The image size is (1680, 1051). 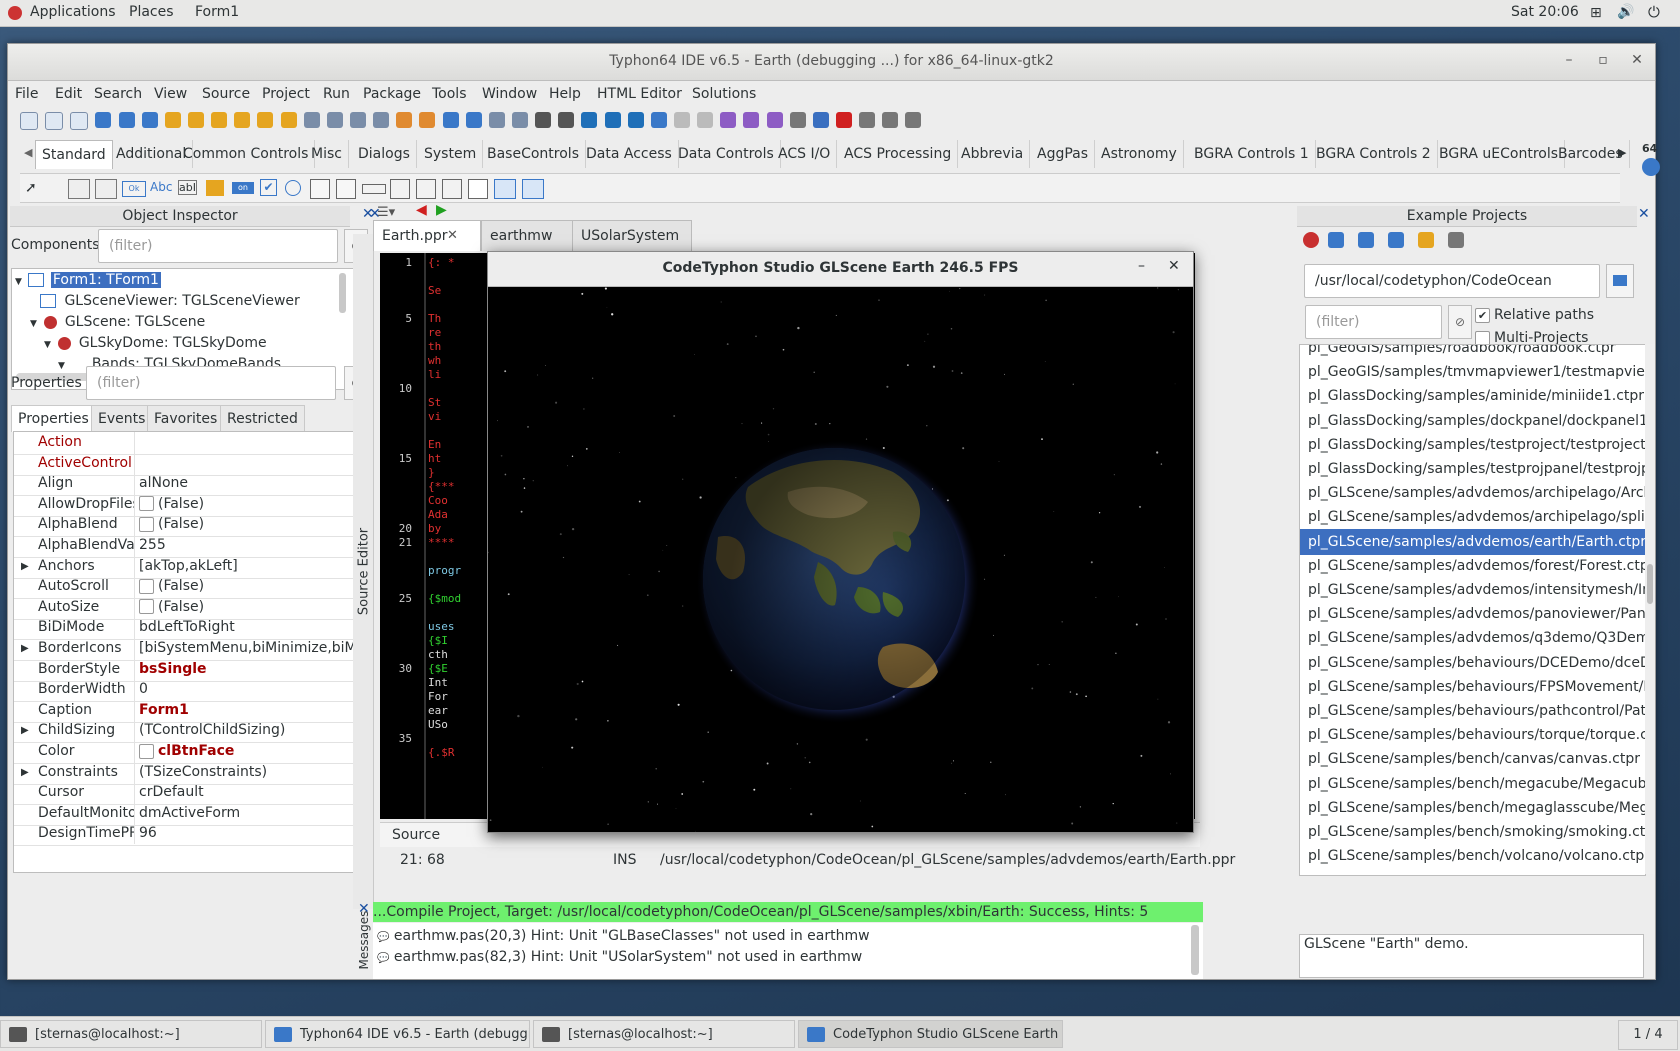 What do you see at coordinates (496, 120) in the screenshot?
I see `inspect-icon` at bounding box center [496, 120].